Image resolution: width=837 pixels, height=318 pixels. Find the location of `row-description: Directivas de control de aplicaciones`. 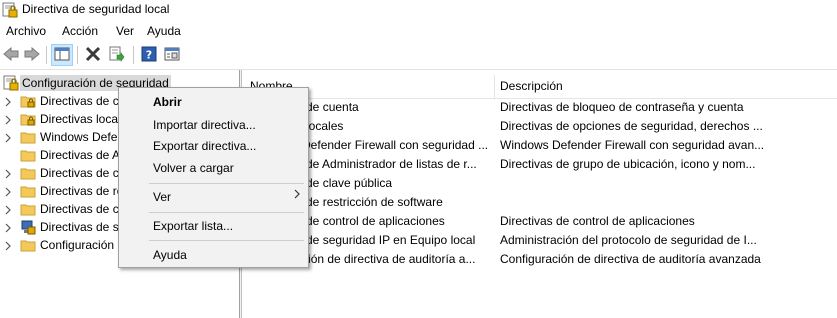

row-description: Directivas de control de aplicaciones is located at coordinates (597, 221).